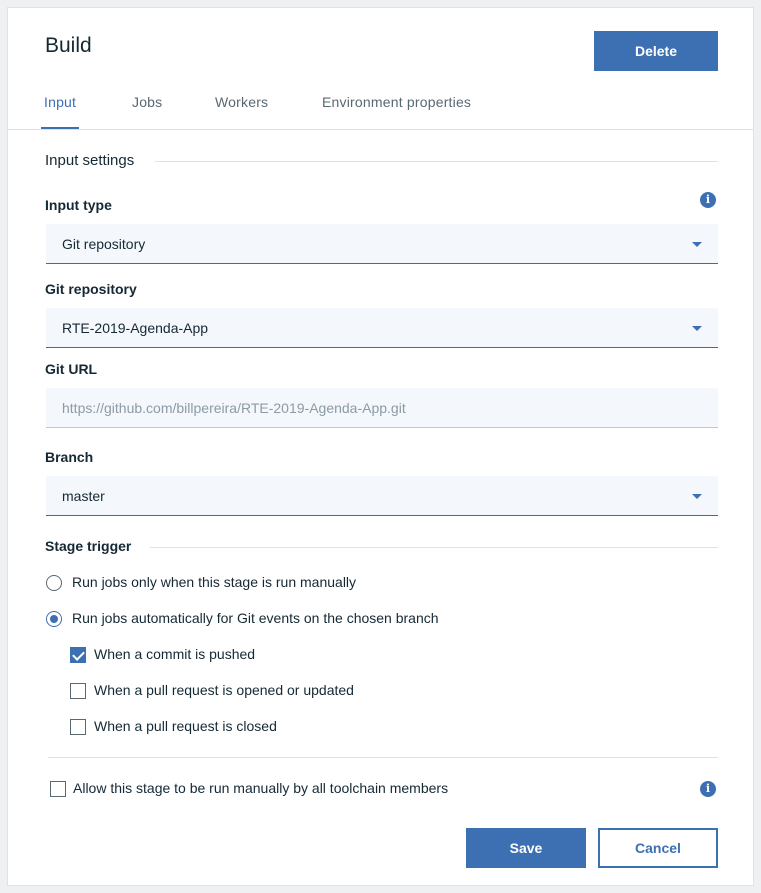 The image size is (761, 893). What do you see at coordinates (526, 848) in the screenshot?
I see `save-button: Save` at bounding box center [526, 848].